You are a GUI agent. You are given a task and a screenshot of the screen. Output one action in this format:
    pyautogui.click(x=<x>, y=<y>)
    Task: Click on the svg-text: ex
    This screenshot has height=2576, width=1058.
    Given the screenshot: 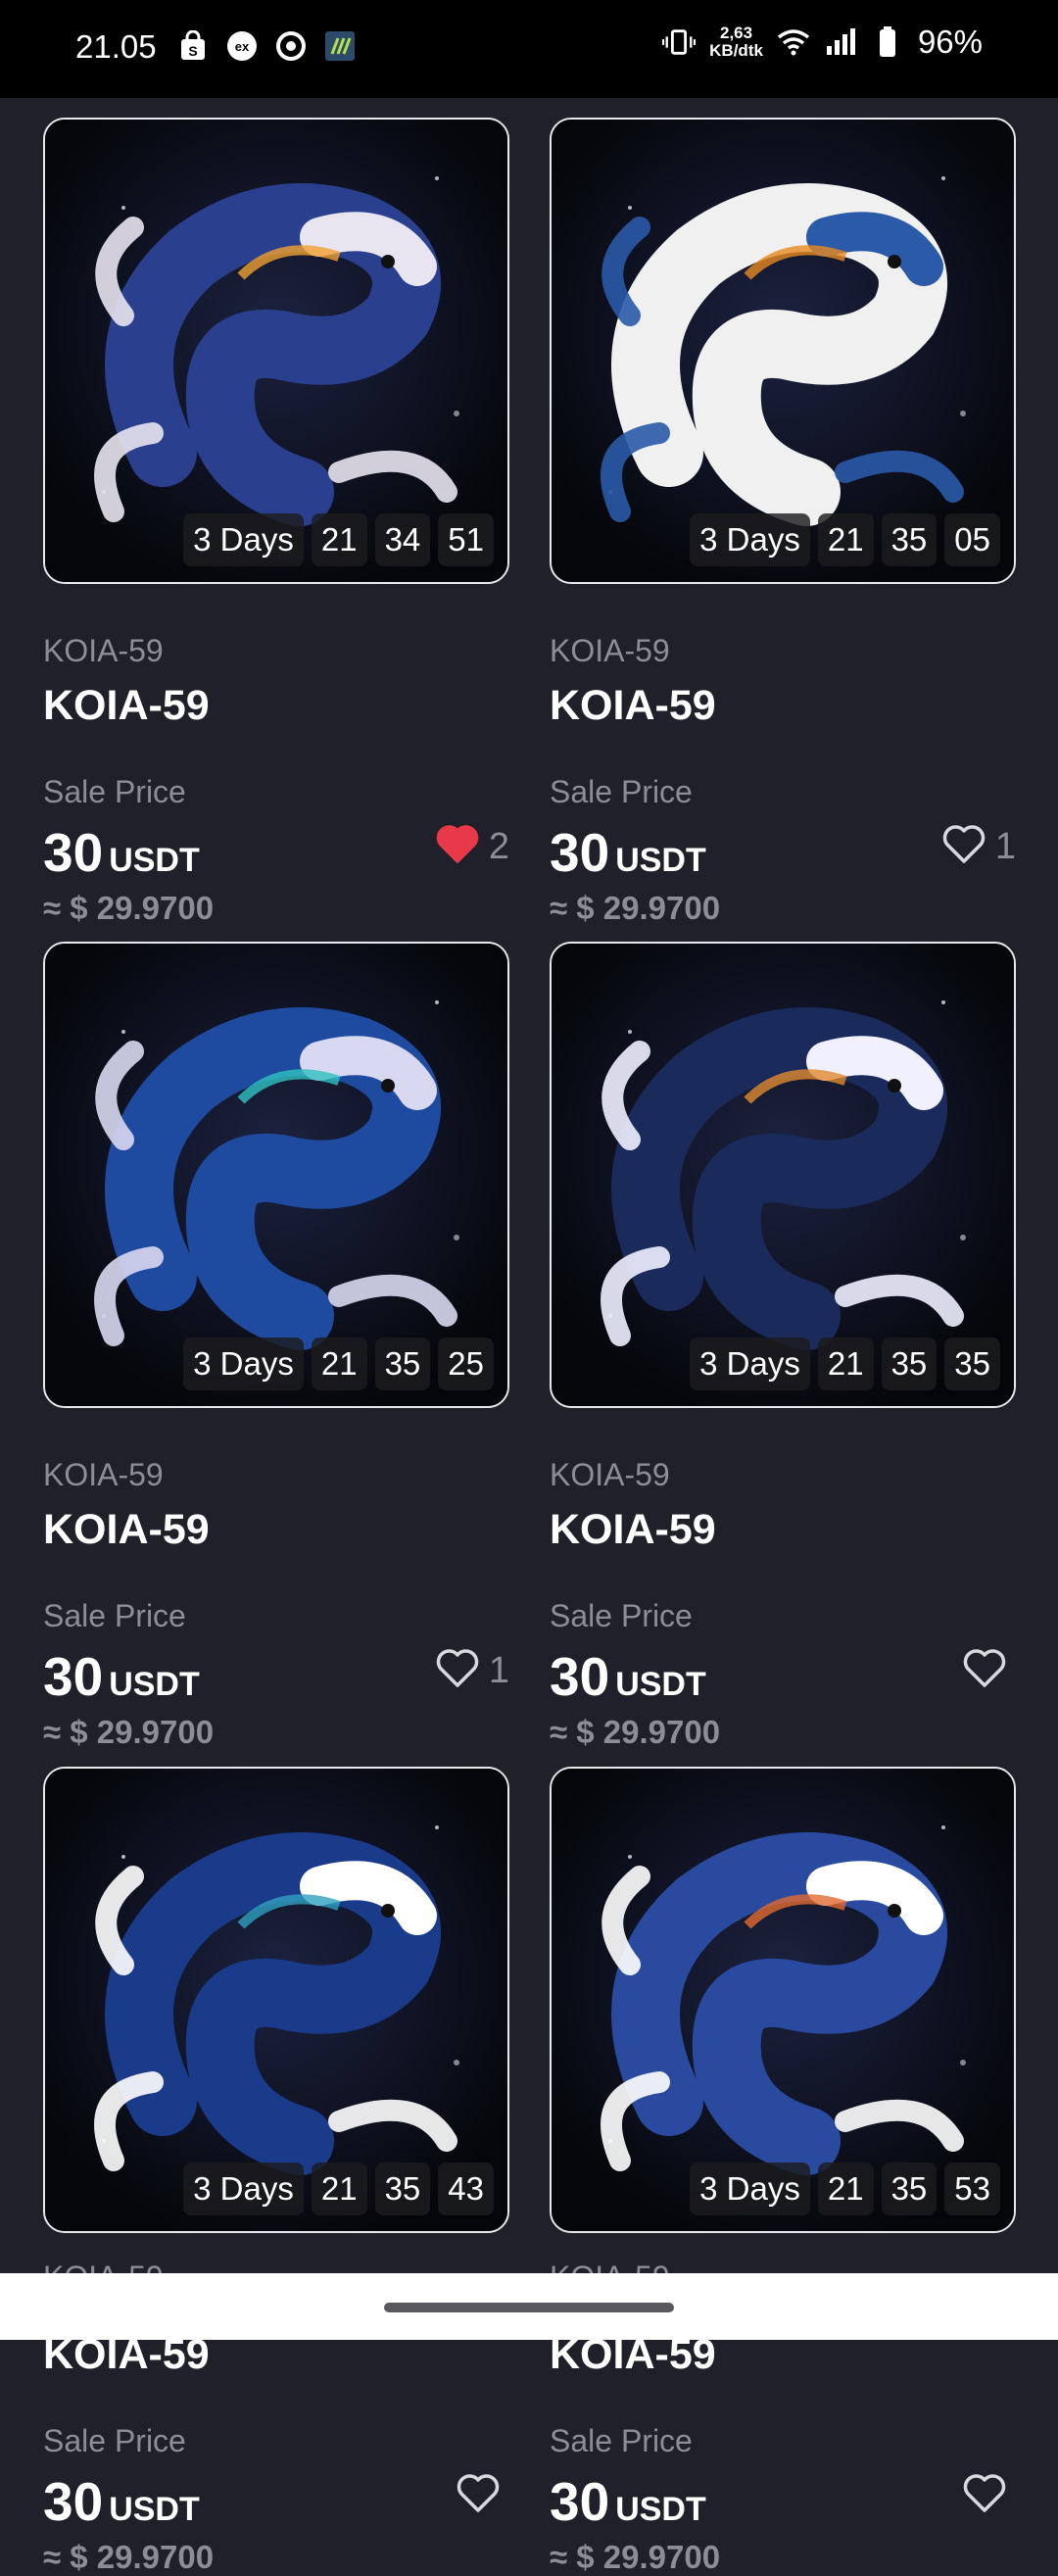 What is the action you would take?
    pyautogui.click(x=242, y=46)
    